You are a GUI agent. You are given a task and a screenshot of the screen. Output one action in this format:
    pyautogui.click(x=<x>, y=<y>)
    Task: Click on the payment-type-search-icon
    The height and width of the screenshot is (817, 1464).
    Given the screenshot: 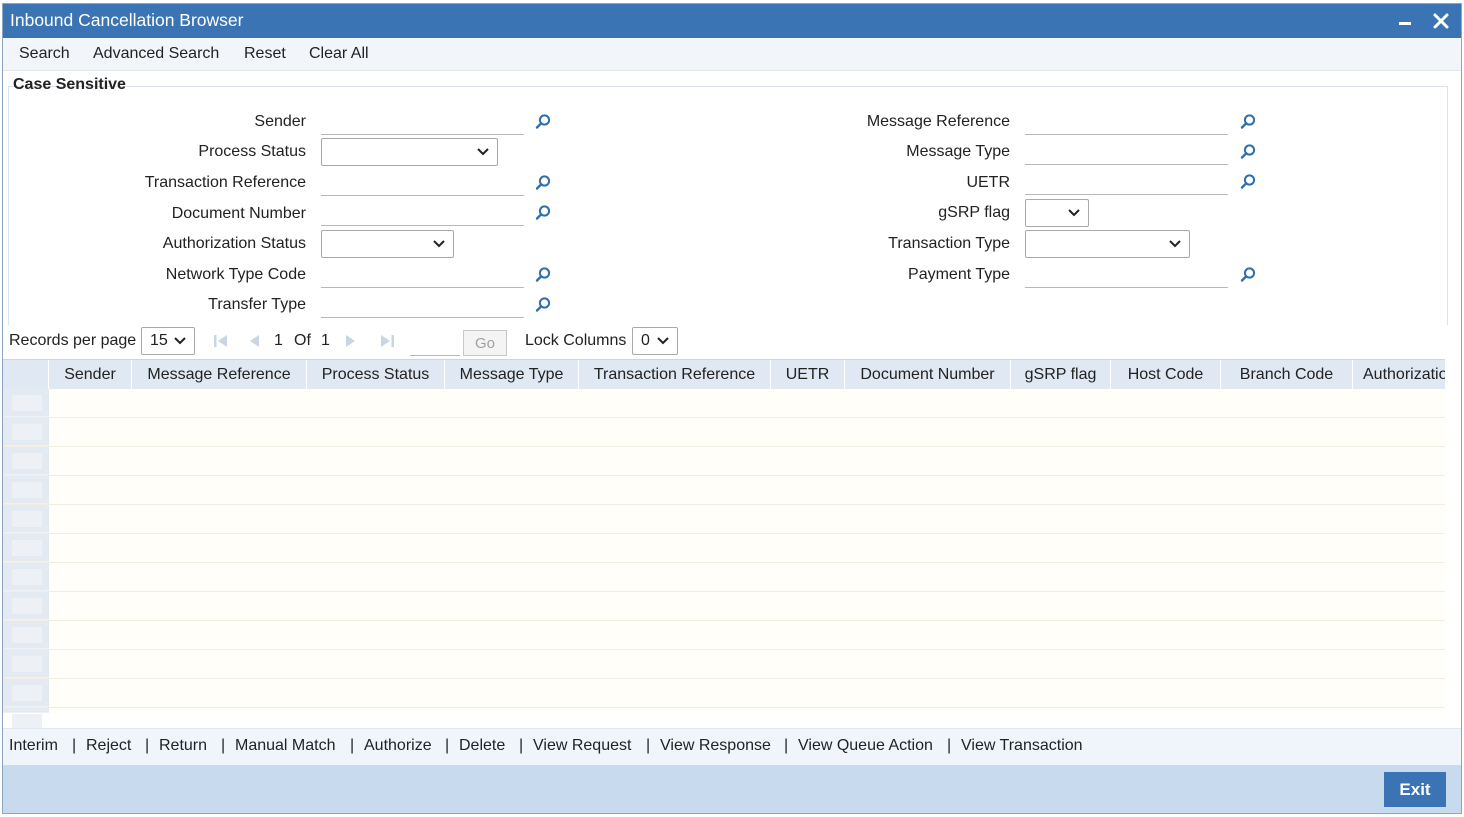 What is the action you would take?
    pyautogui.click(x=1248, y=275)
    